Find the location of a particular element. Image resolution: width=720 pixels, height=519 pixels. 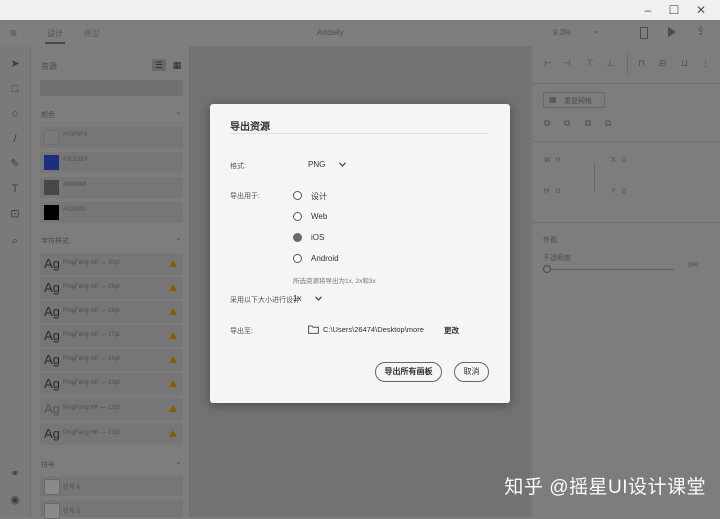

color-swatch is located at coordinates (51, 187).